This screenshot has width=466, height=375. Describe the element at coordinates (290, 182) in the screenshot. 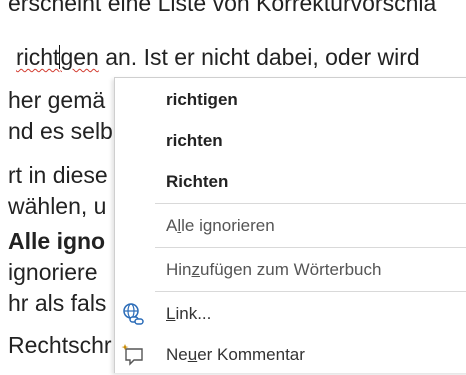

I see `suggestion-Richten: Richten` at that location.